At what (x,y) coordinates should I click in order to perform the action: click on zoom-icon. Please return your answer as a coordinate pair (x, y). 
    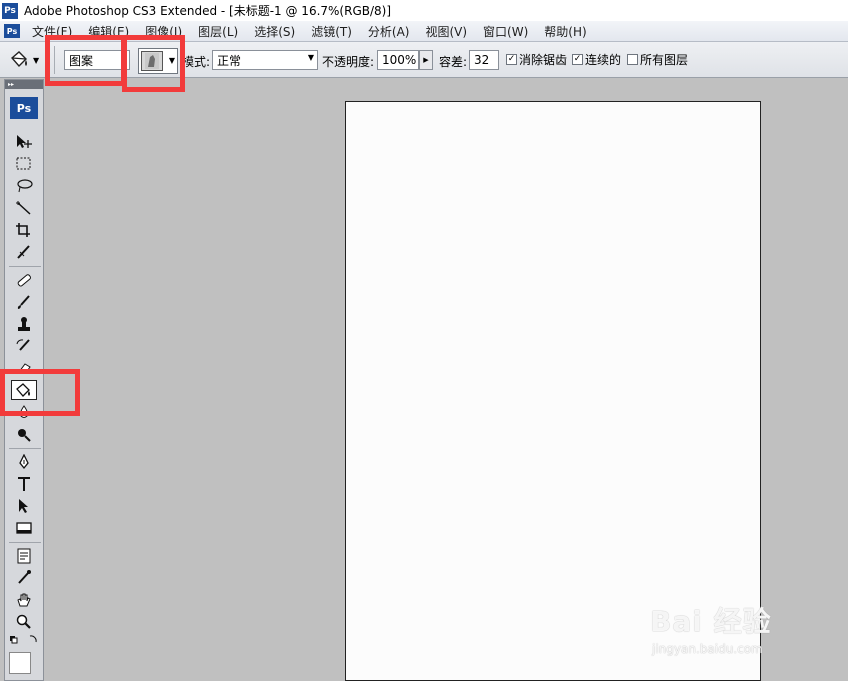
    Looking at the image, I should click on (23, 621).